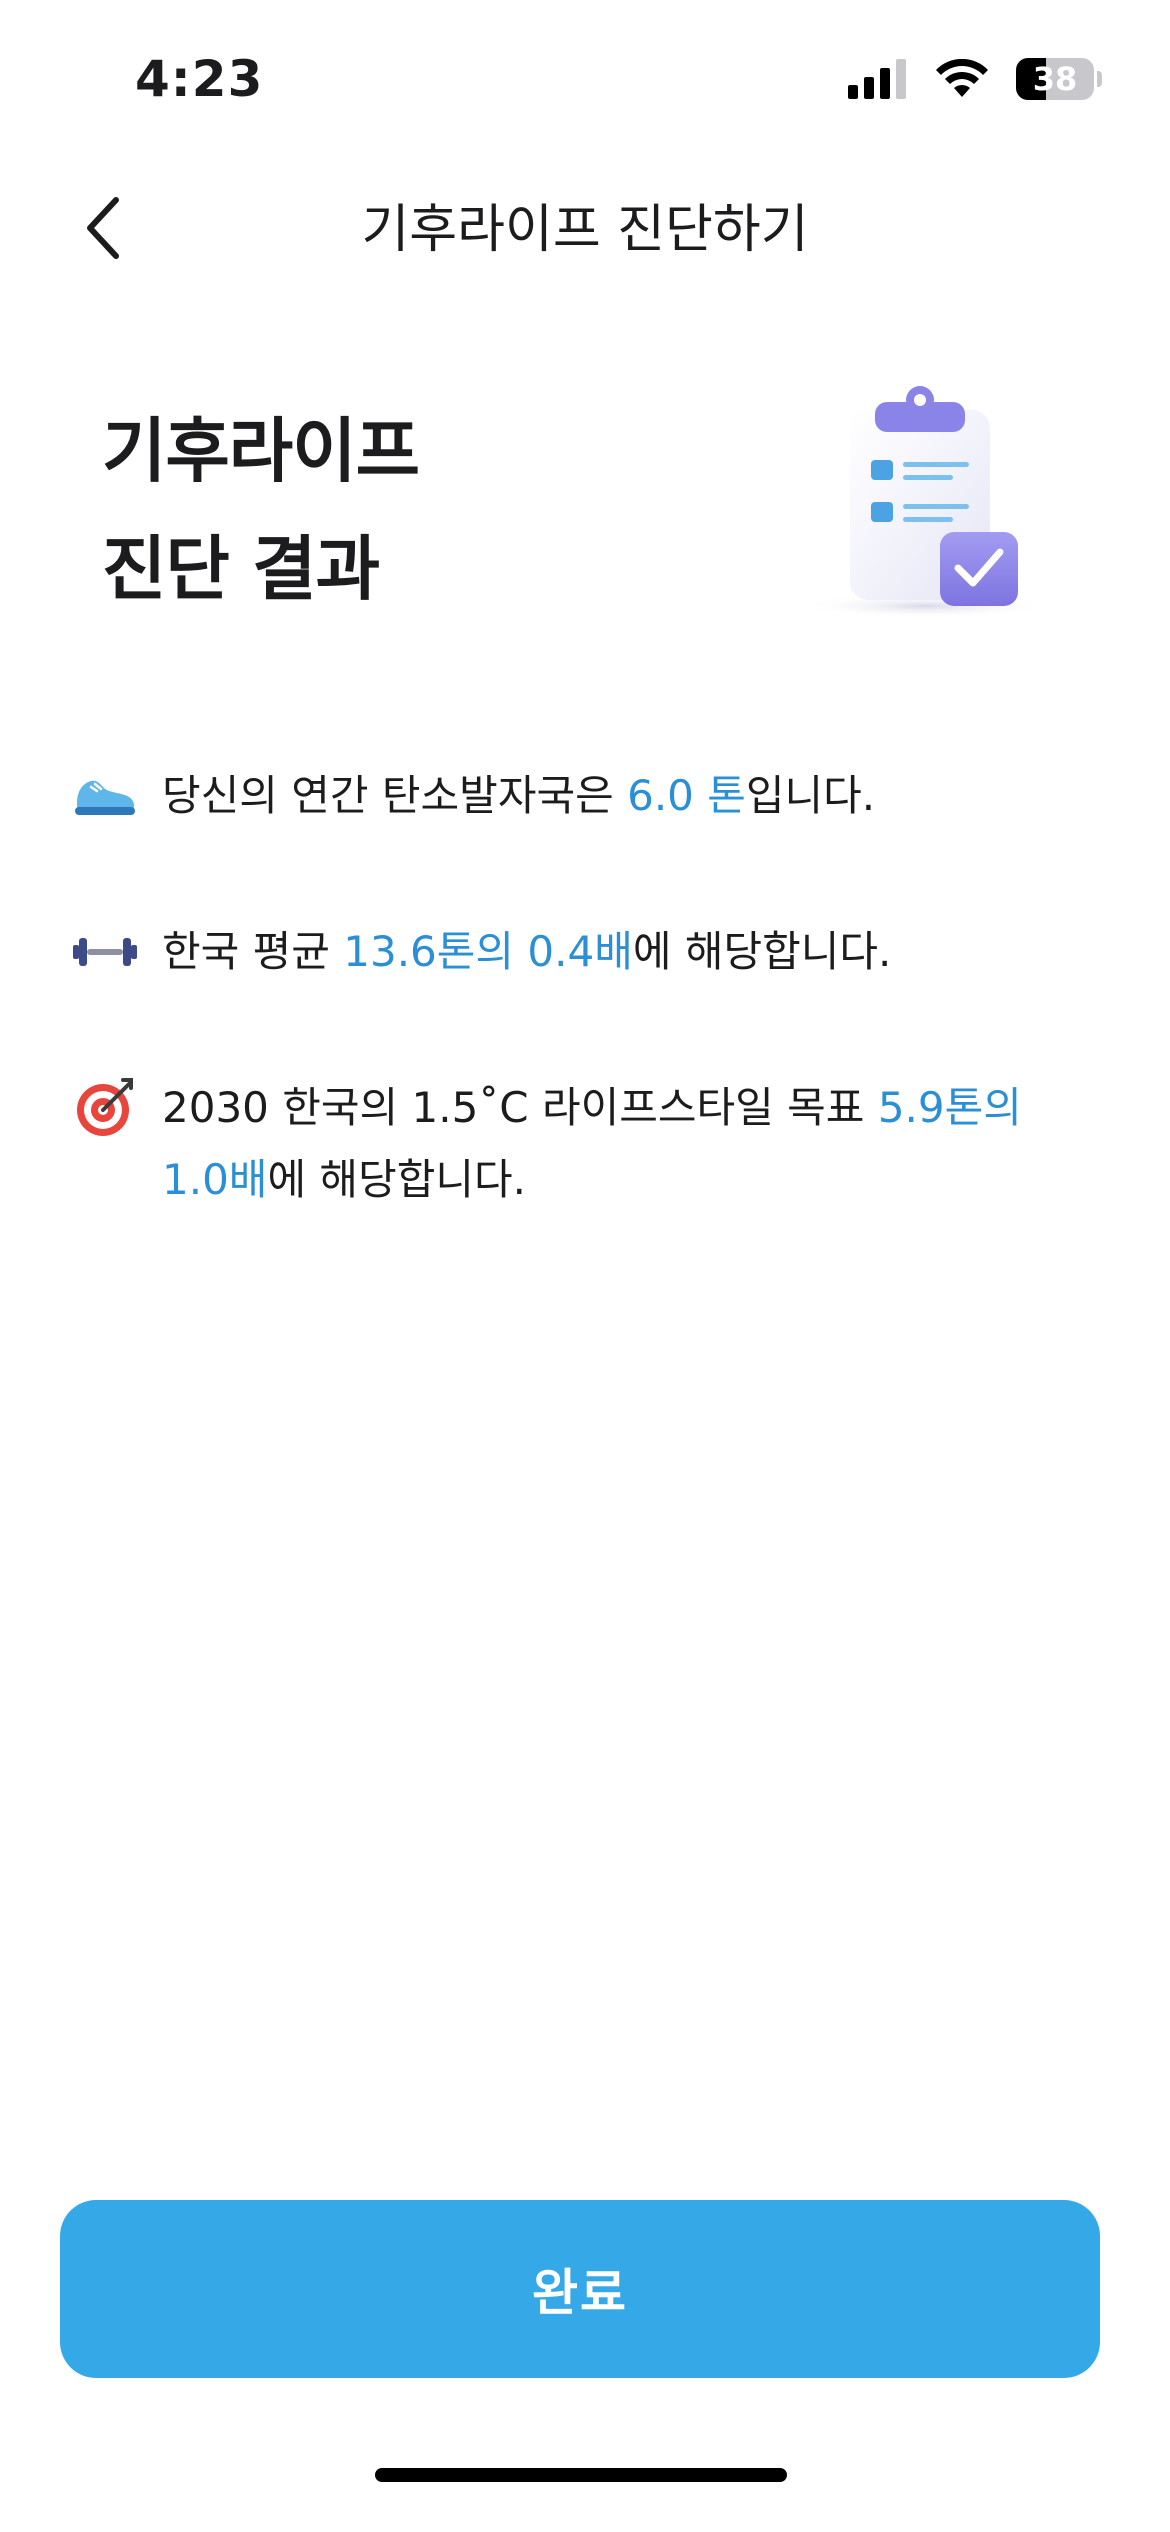  Describe the element at coordinates (581, 2475) in the screenshot. I see `home-indicator` at that location.